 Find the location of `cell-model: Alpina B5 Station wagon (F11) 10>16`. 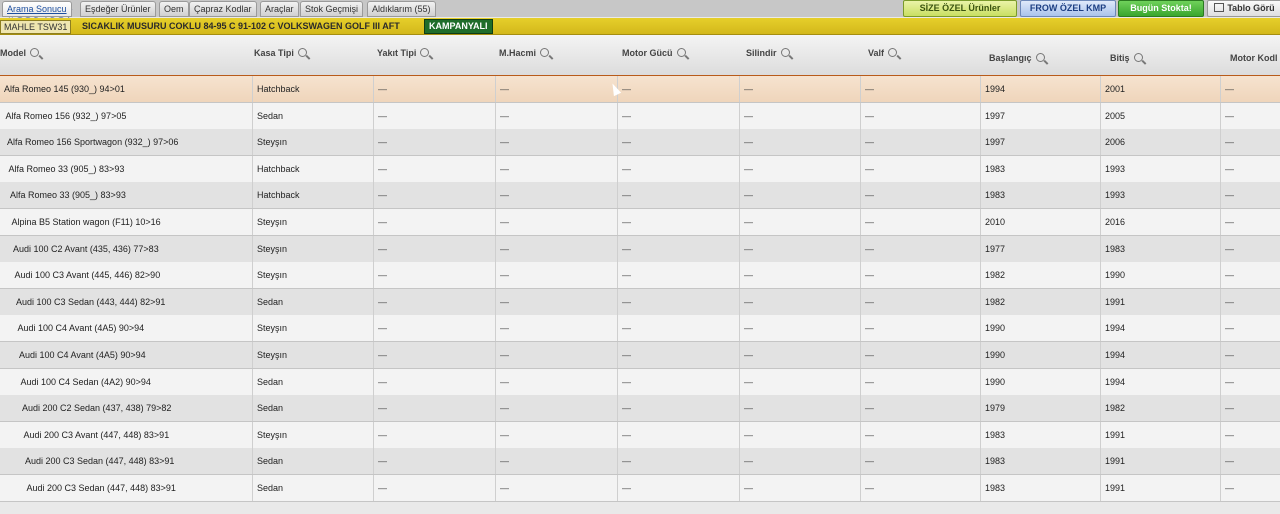

cell-model: Alpina B5 Station wagon (F11) 10>16 is located at coordinates (86, 222).